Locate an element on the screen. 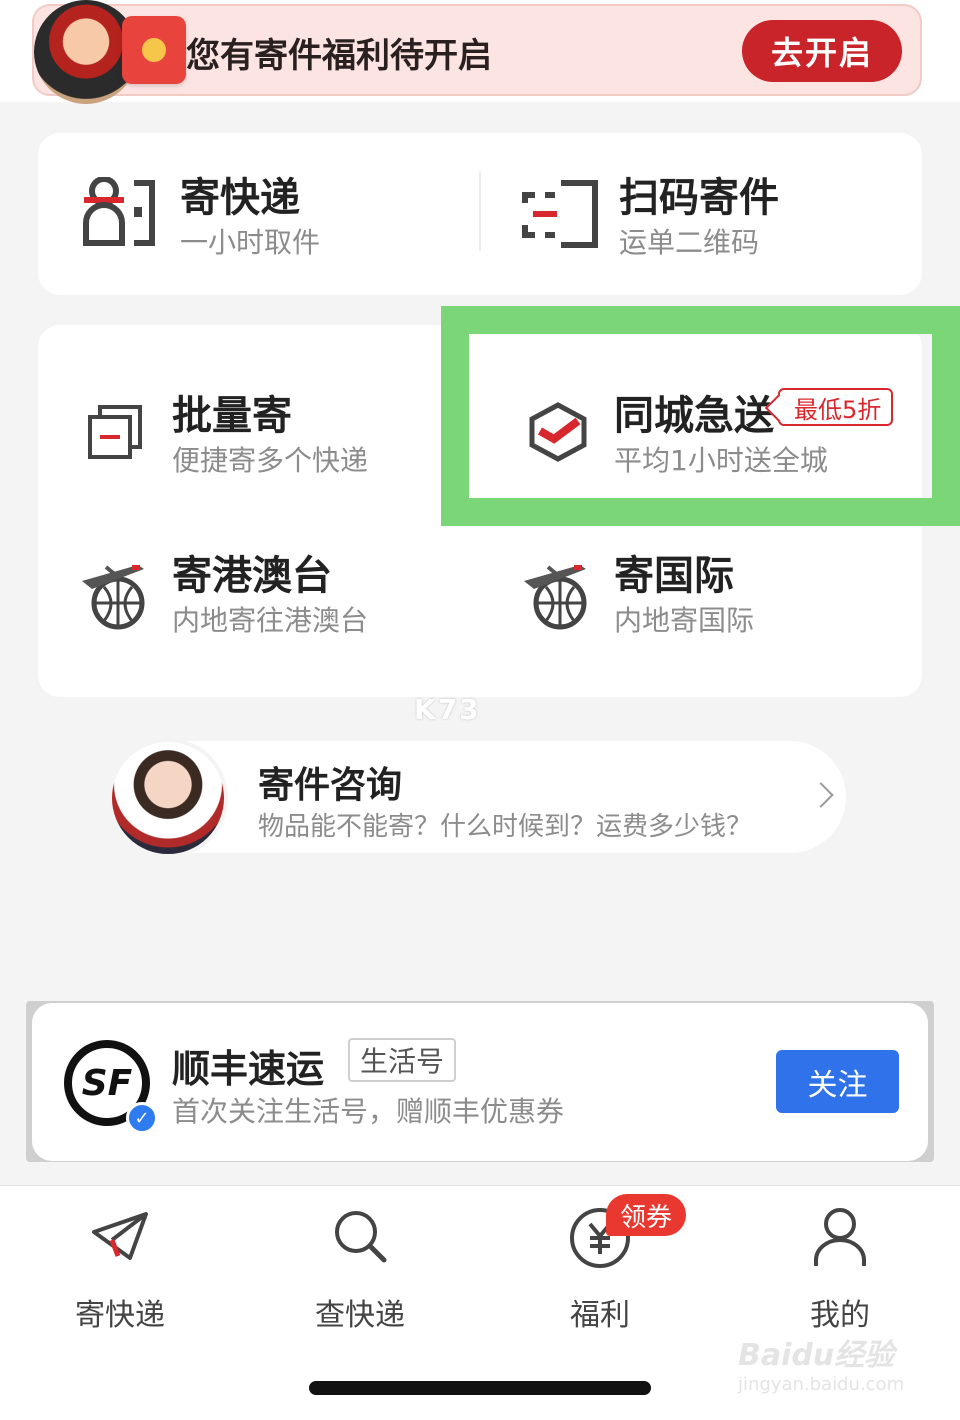 This screenshot has width=960, height=1420. follow-description: 首次关注生活号，赠顺丰优惠券 is located at coordinates (368, 1111).